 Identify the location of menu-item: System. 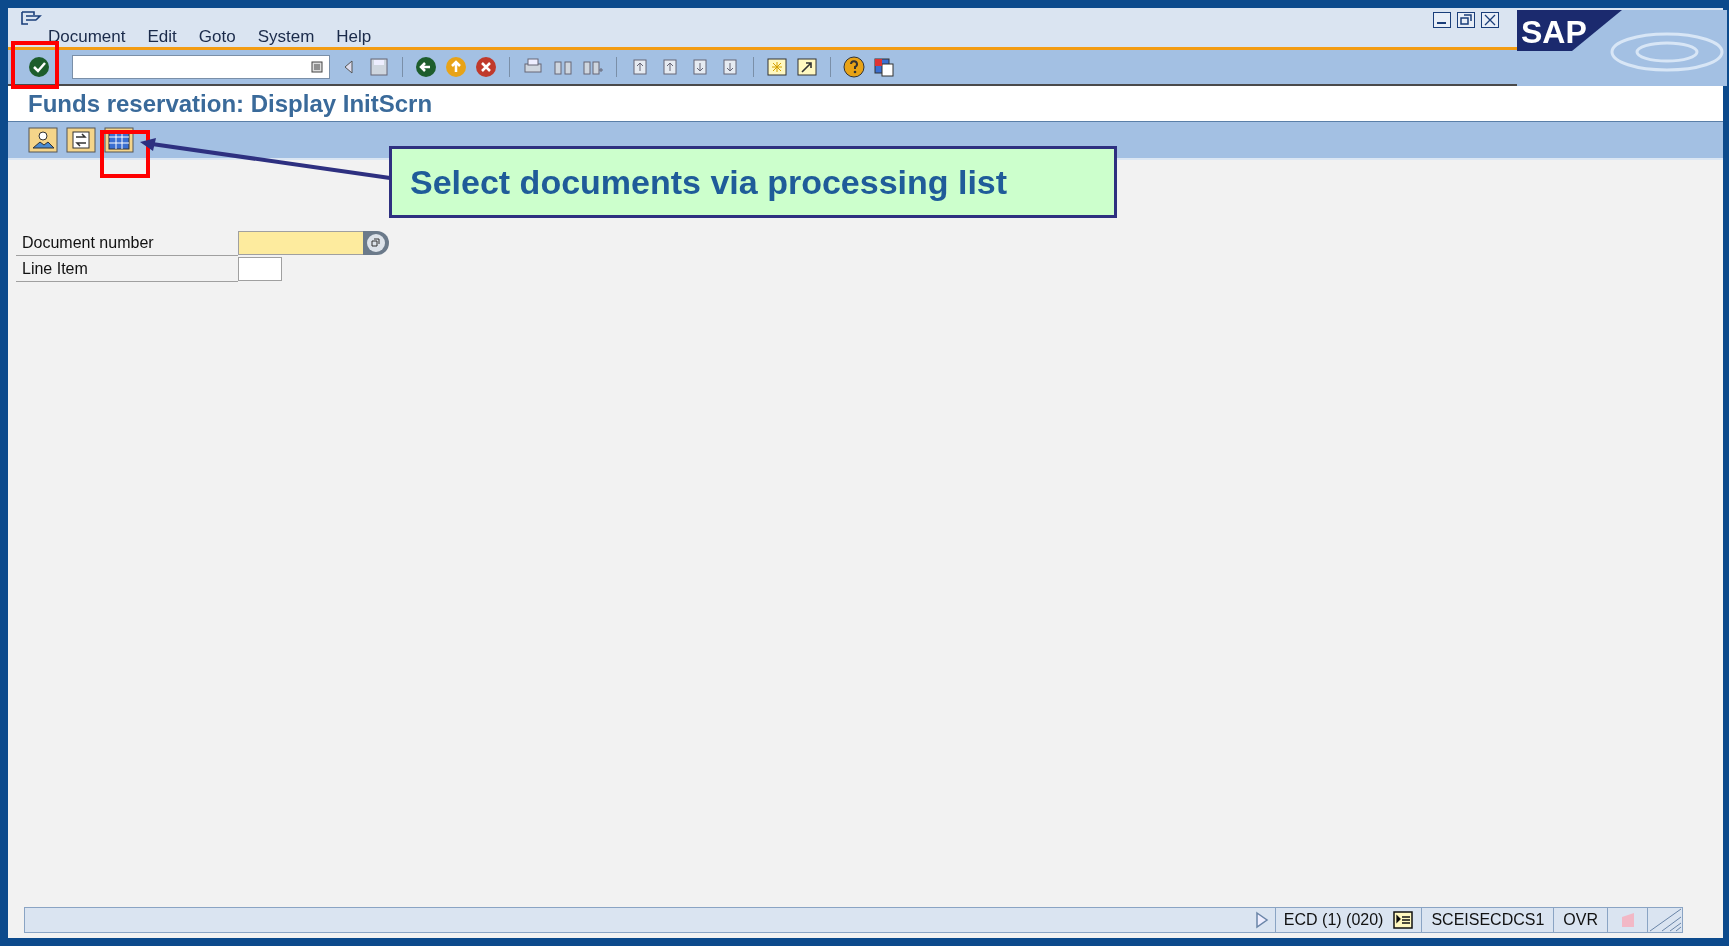
(286, 37).